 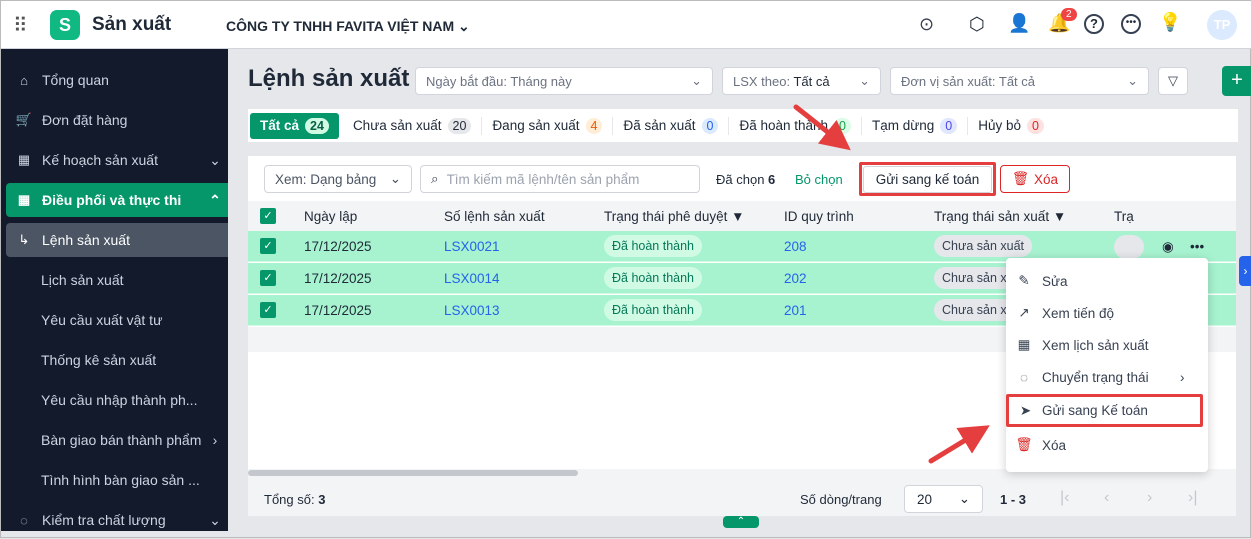 What do you see at coordinates (268, 216) in the screenshot?
I see `select-all-checkbox: ✓` at bounding box center [268, 216].